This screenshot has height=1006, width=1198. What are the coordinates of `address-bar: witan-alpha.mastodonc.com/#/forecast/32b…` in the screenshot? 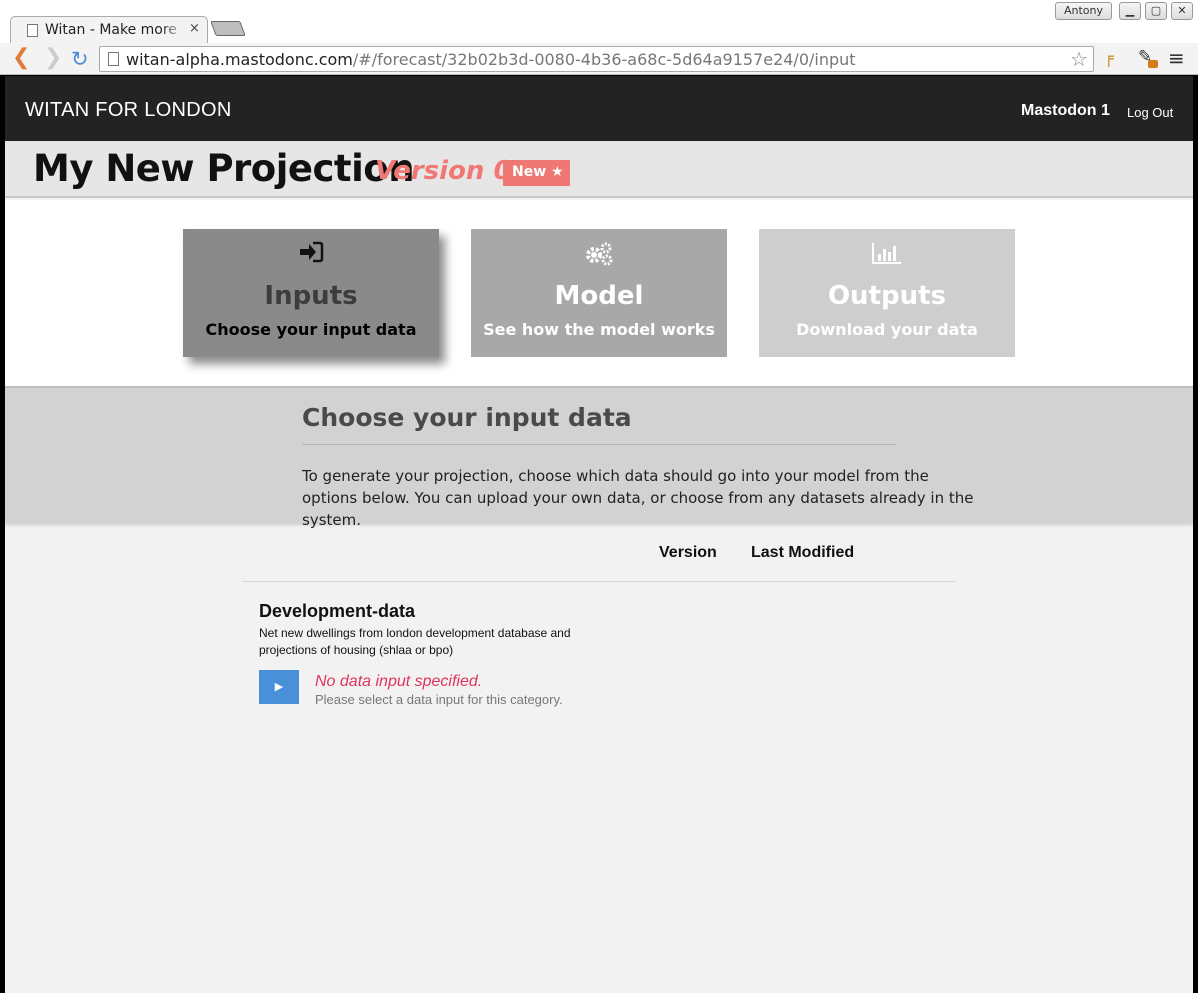 It's located at (596, 59).